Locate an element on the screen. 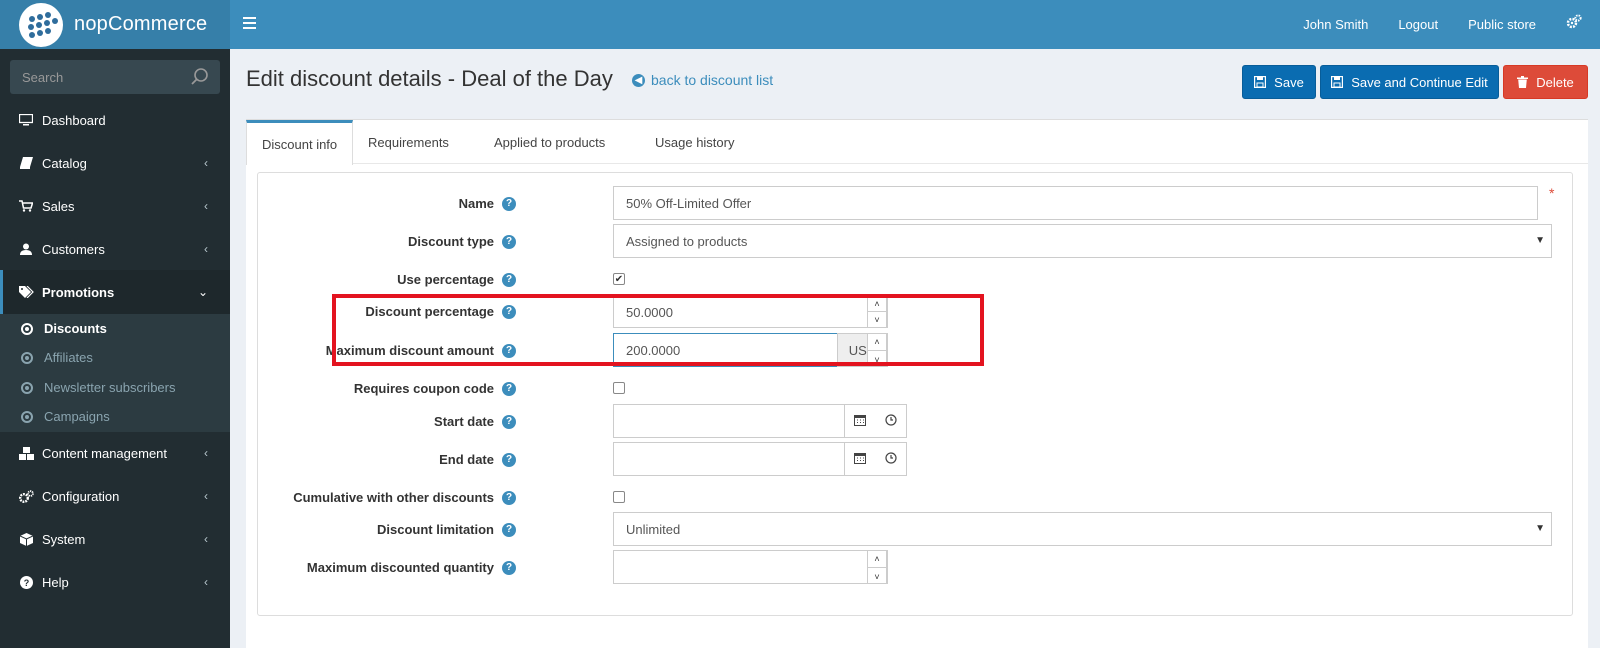 The height and width of the screenshot is (648, 1600). save-continue-label: Save and Continue Edit is located at coordinates (1419, 82).